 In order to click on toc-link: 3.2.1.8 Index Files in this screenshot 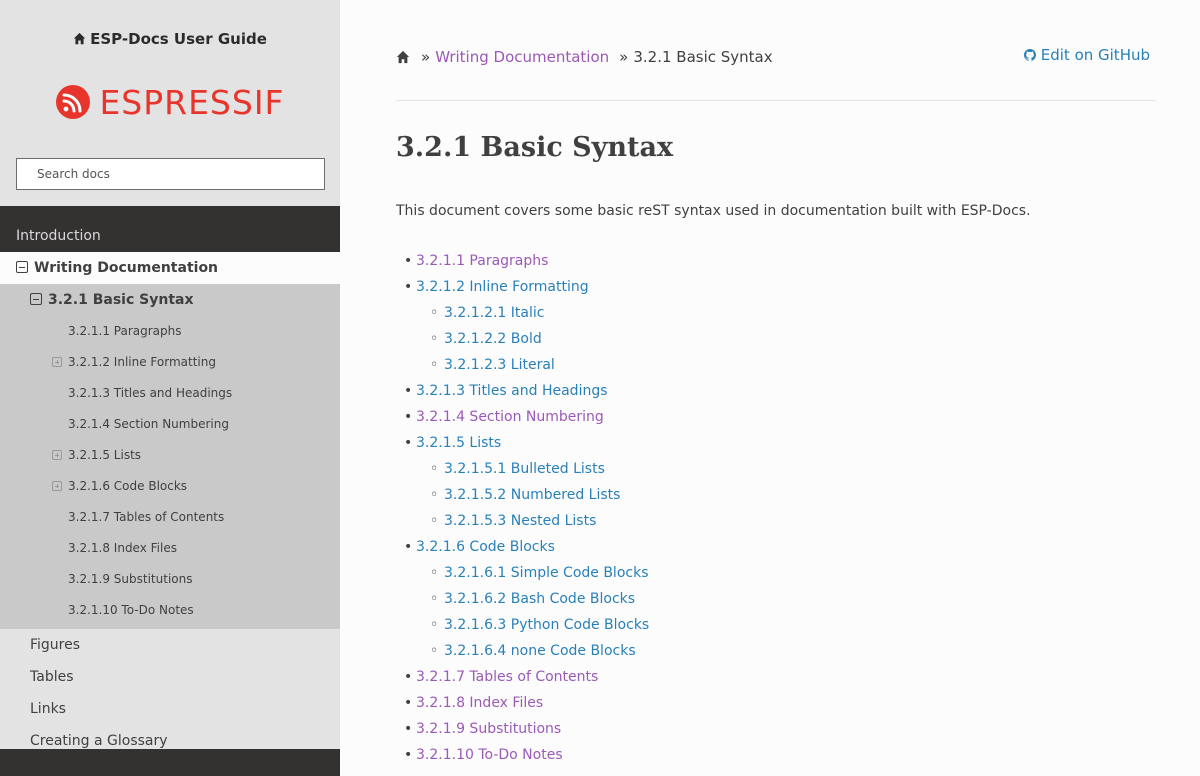, I will do `click(479, 703)`.